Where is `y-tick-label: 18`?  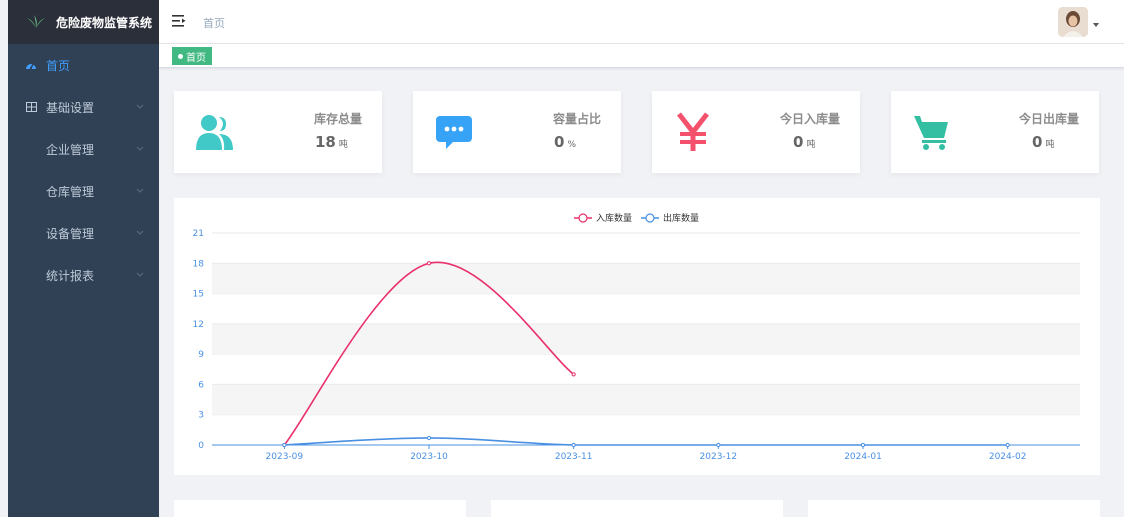
y-tick-label: 18 is located at coordinates (199, 264).